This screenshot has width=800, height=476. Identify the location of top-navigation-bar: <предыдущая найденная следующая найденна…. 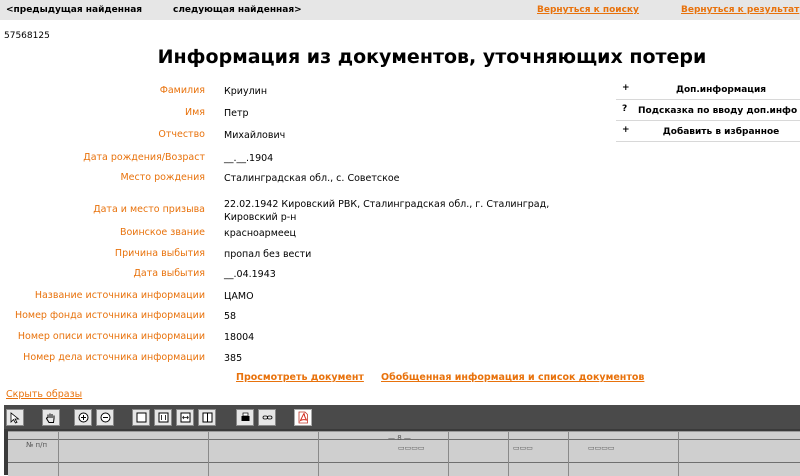
(400, 10).